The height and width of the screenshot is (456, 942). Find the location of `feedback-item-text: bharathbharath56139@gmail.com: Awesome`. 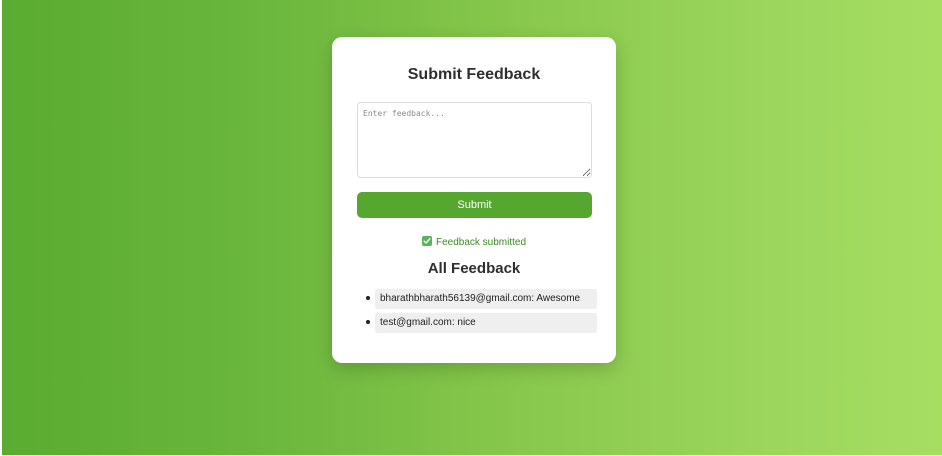

feedback-item-text: bharathbharath56139@gmail.com: Awesome is located at coordinates (486, 299).